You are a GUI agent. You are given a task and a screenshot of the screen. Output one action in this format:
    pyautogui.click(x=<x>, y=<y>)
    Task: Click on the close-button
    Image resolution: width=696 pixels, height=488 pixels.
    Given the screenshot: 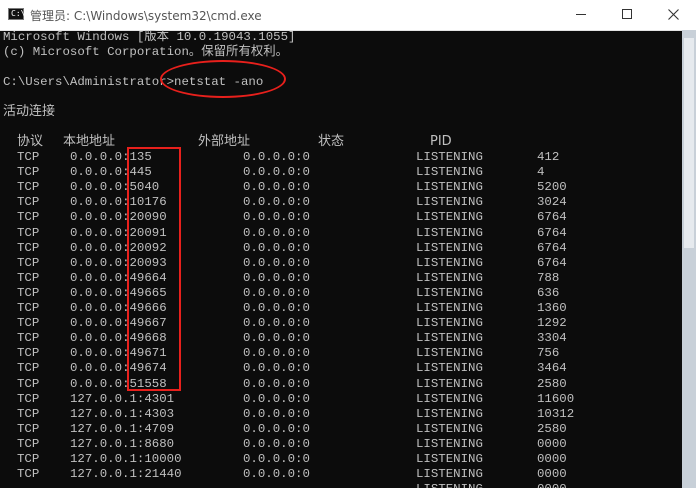 What is the action you would take?
    pyautogui.click(x=673, y=15)
    